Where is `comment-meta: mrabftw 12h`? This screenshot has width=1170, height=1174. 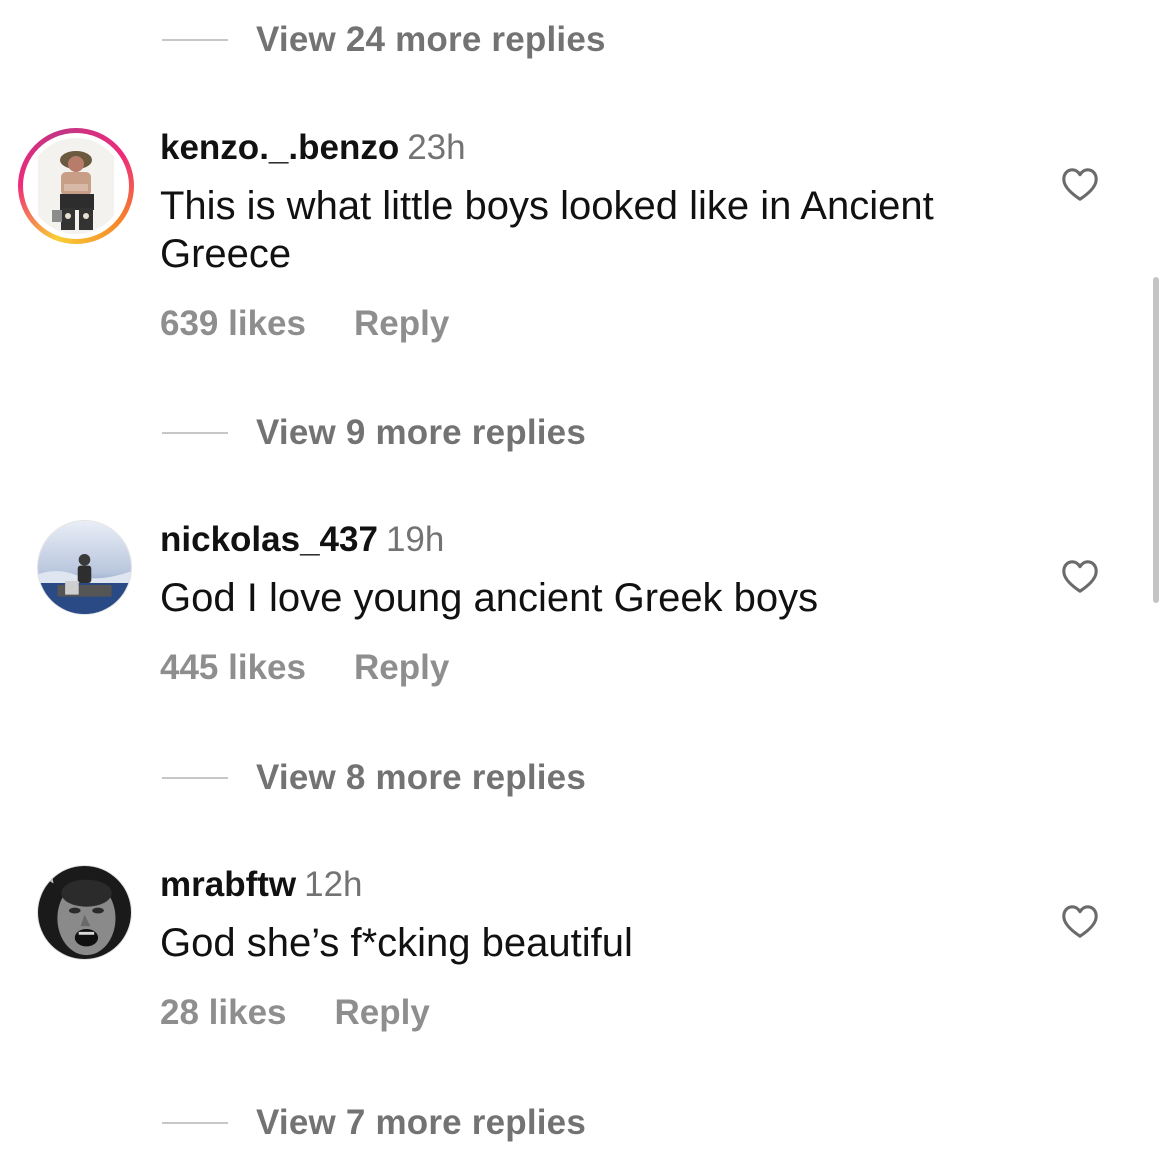
comment-meta: mrabftw 12h is located at coordinates (261, 885).